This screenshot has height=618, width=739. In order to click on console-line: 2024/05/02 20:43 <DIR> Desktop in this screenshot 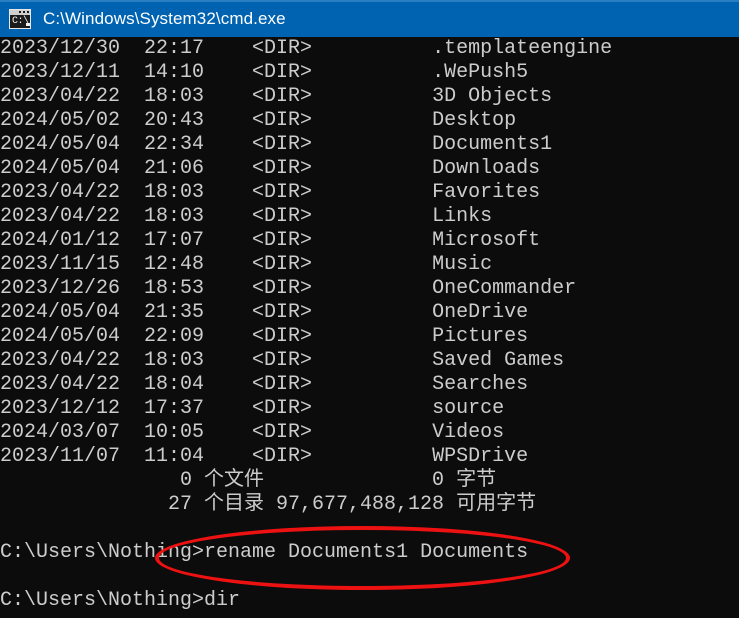, I will do `click(258, 120)`.